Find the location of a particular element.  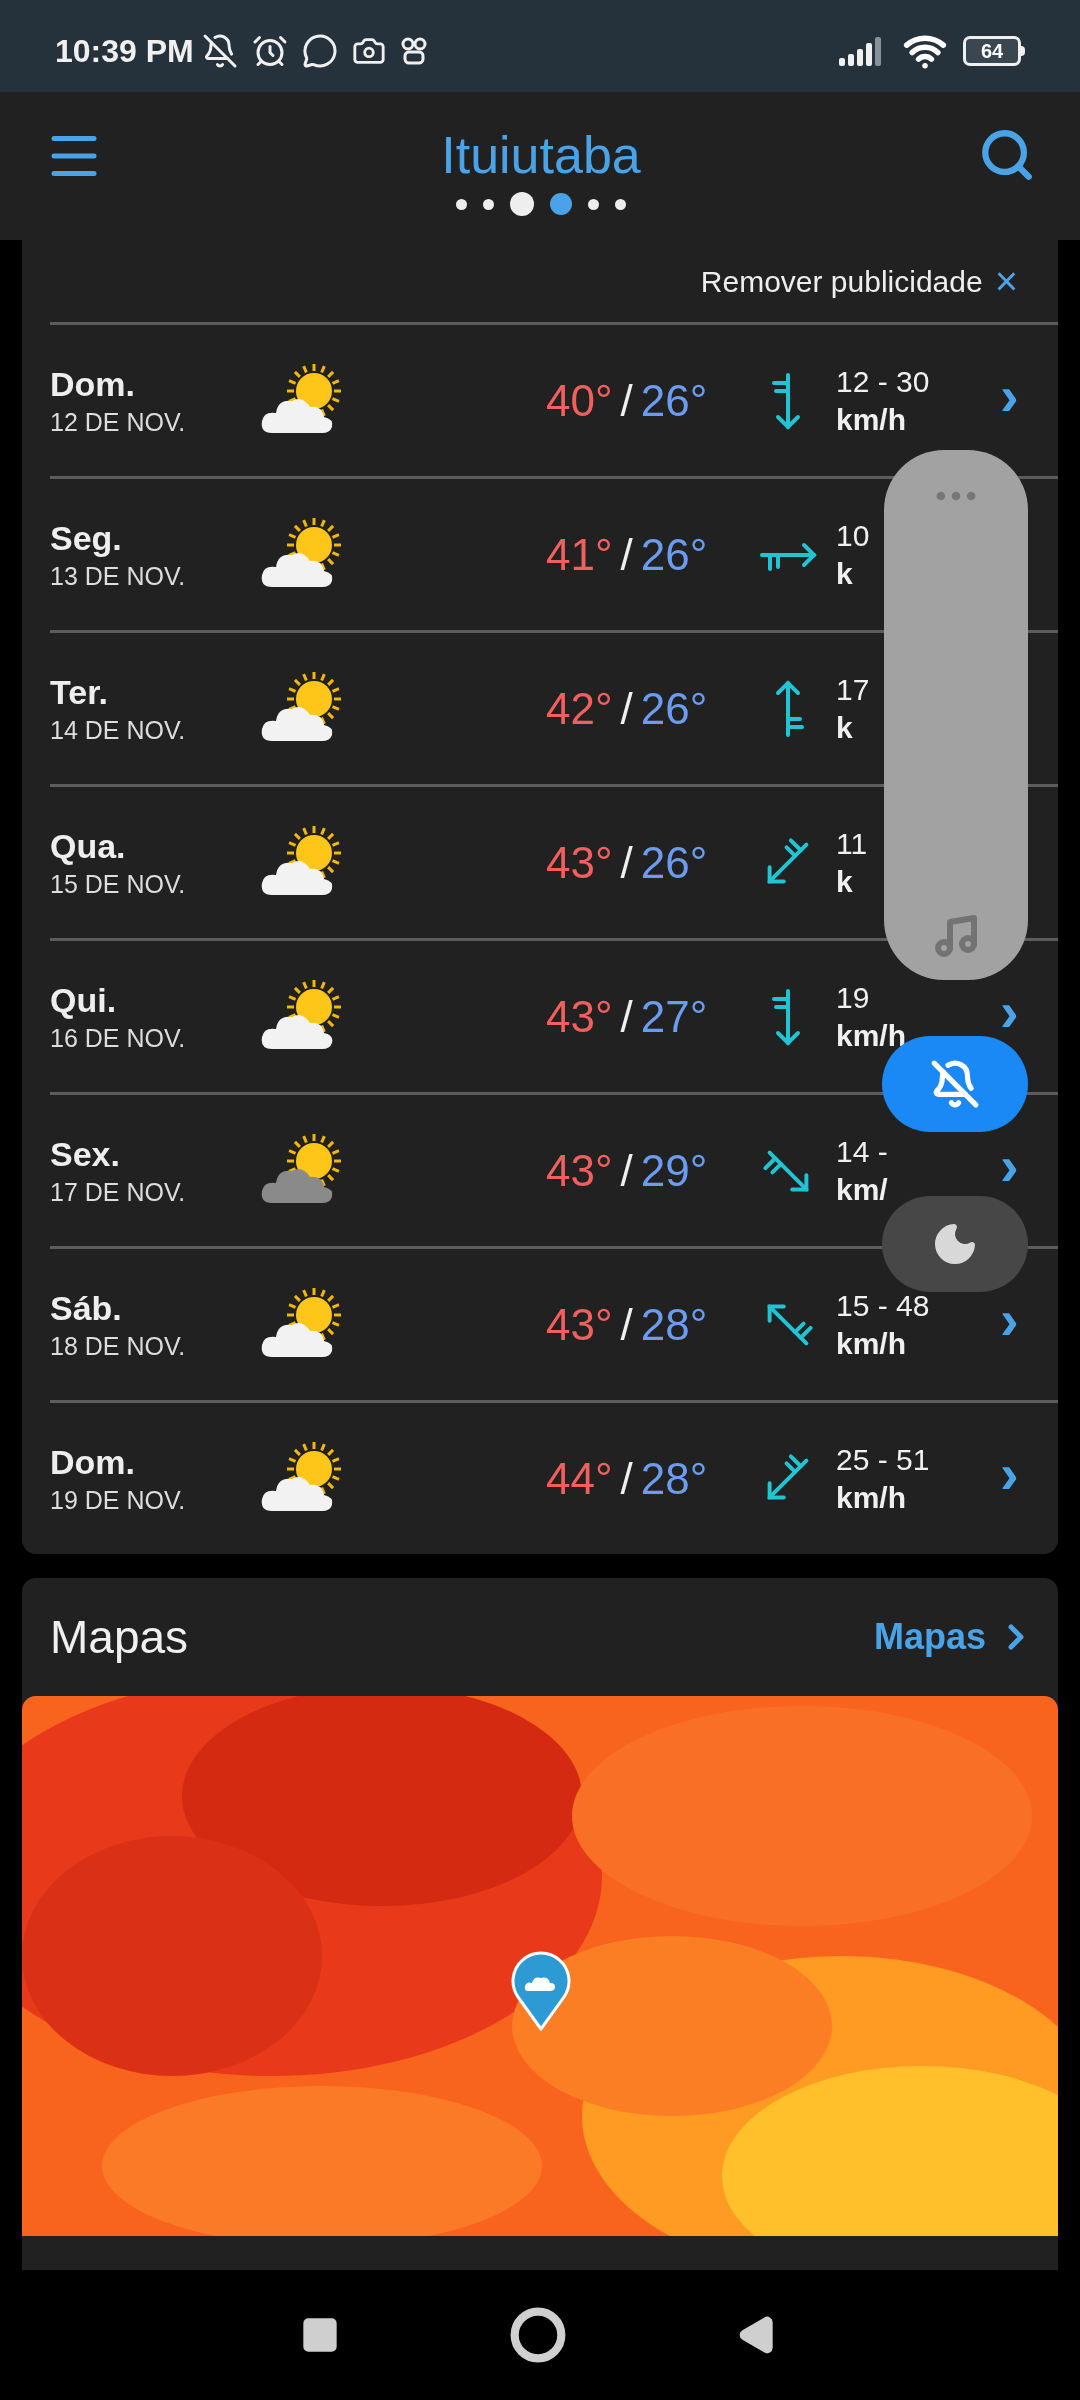

high-temperature: 41° is located at coordinates (579, 554).